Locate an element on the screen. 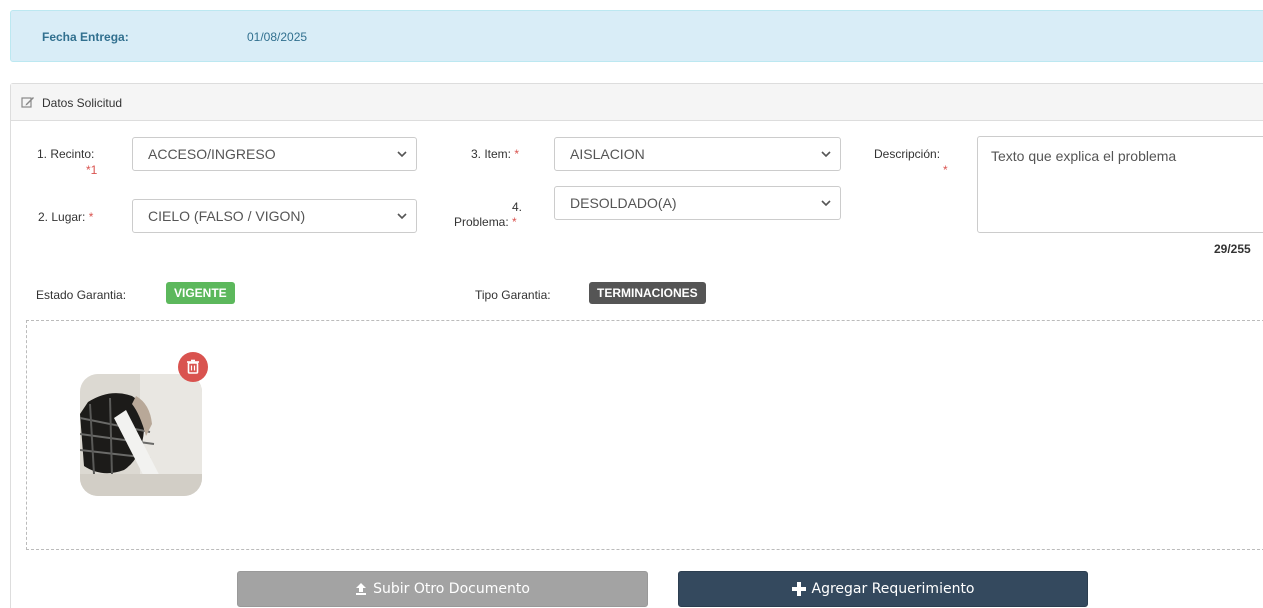 The height and width of the screenshot is (608, 1263). item-label: 3. Item: * is located at coordinates (495, 154).